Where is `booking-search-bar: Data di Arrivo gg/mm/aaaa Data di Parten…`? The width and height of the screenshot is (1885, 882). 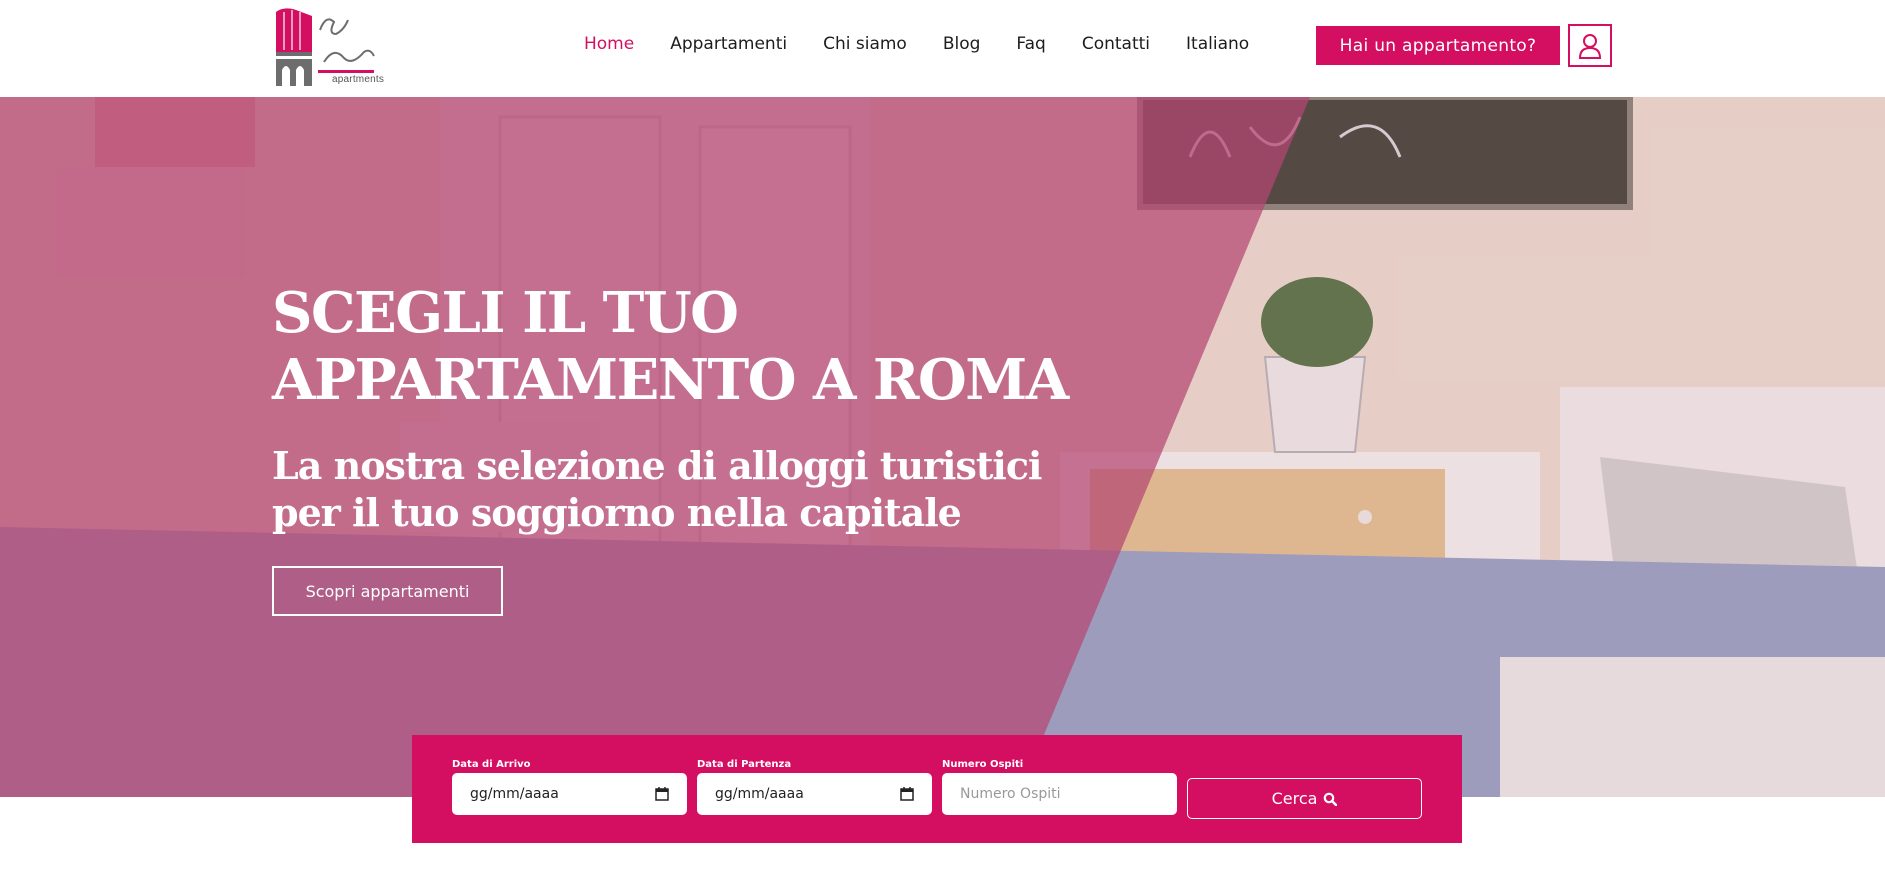 booking-search-bar: Data di Arrivo gg/mm/aaaa Data di Parten… is located at coordinates (937, 789).